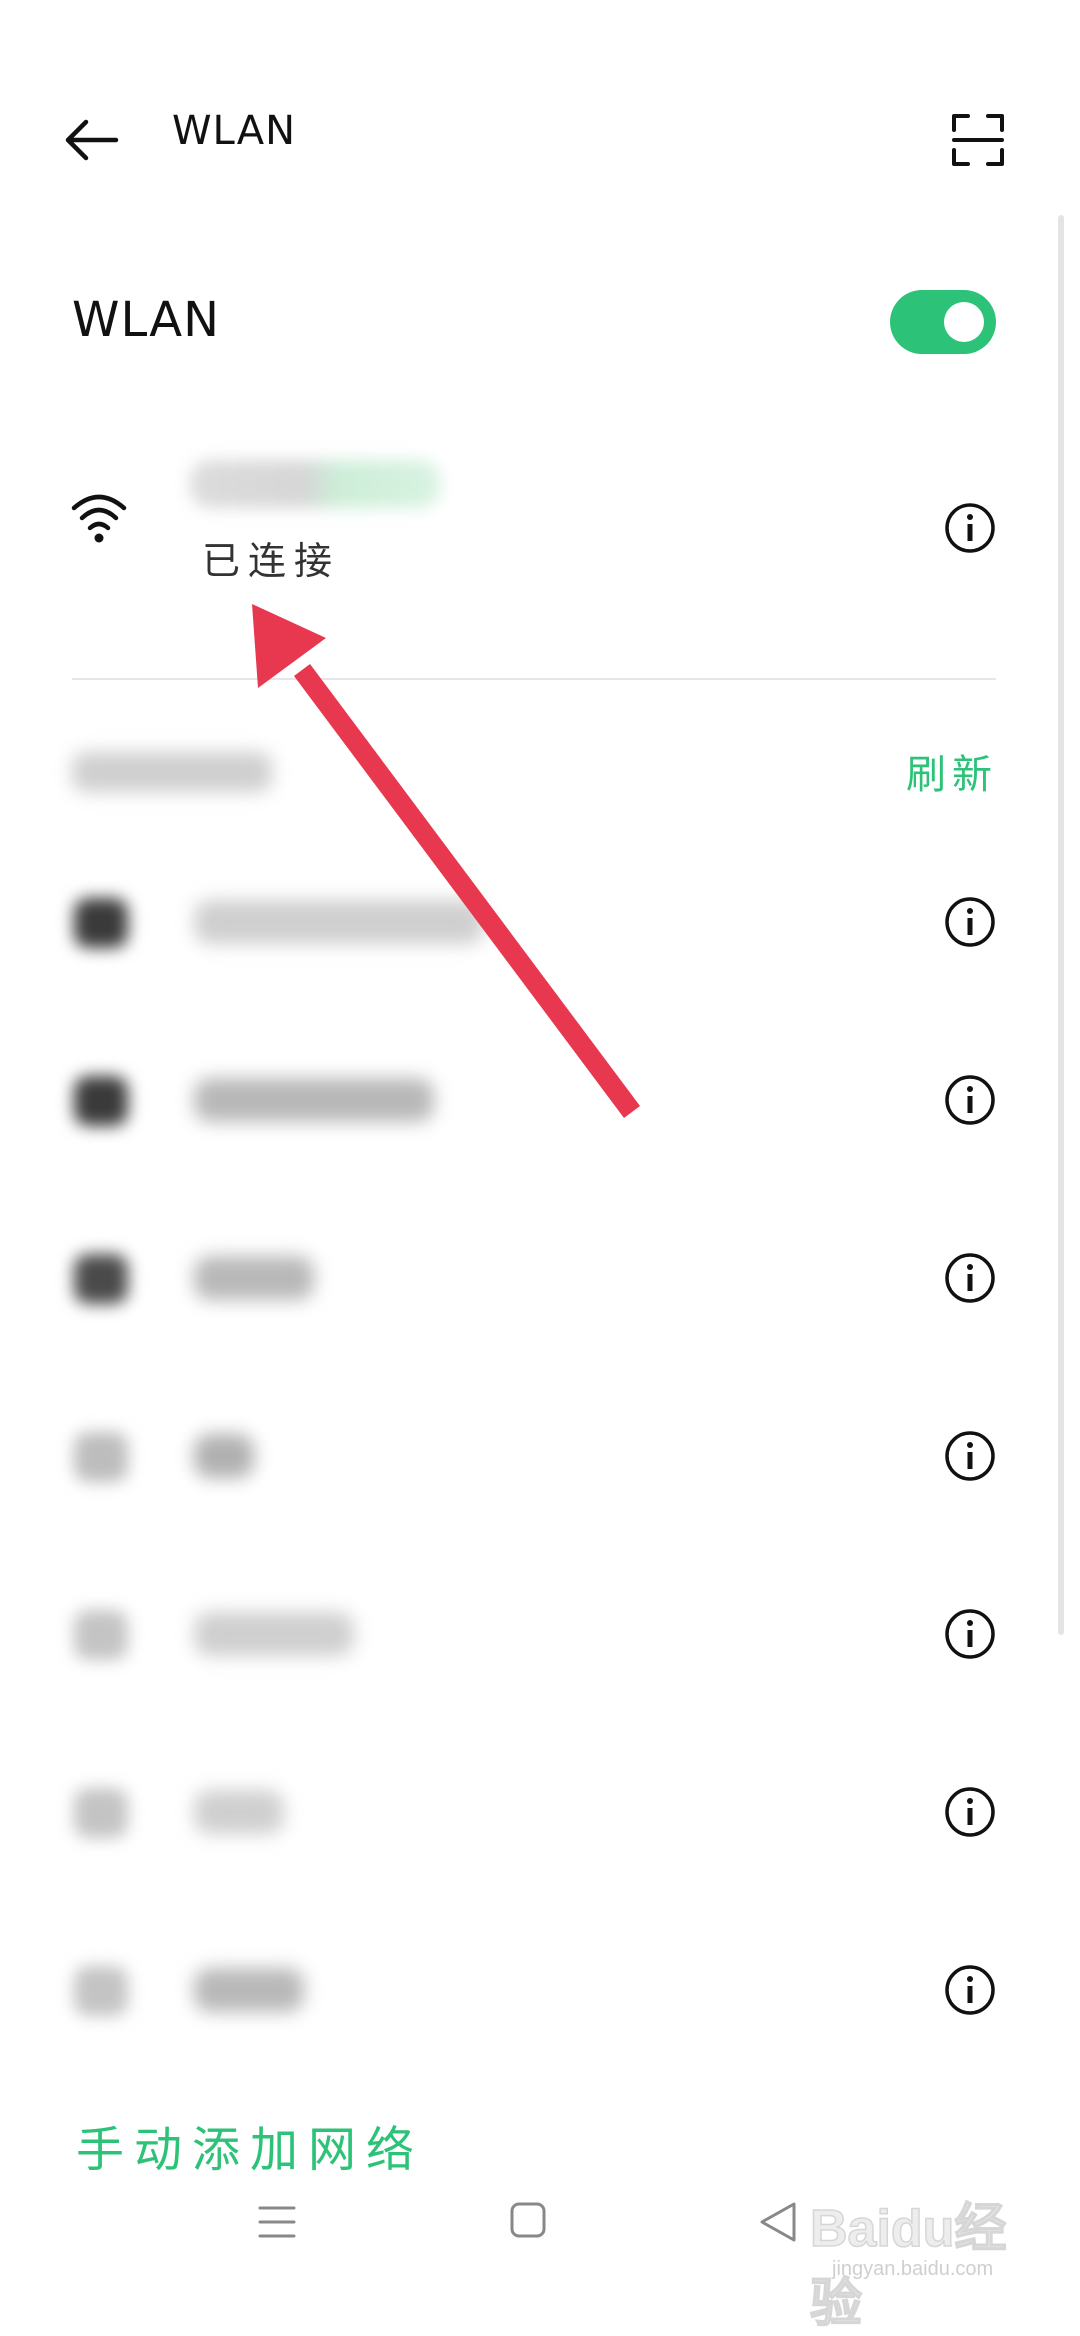 The image size is (1080, 2336). Describe the element at coordinates (540, 775) in the screenshot. I see `available-networks-header: 刷新` at that location.